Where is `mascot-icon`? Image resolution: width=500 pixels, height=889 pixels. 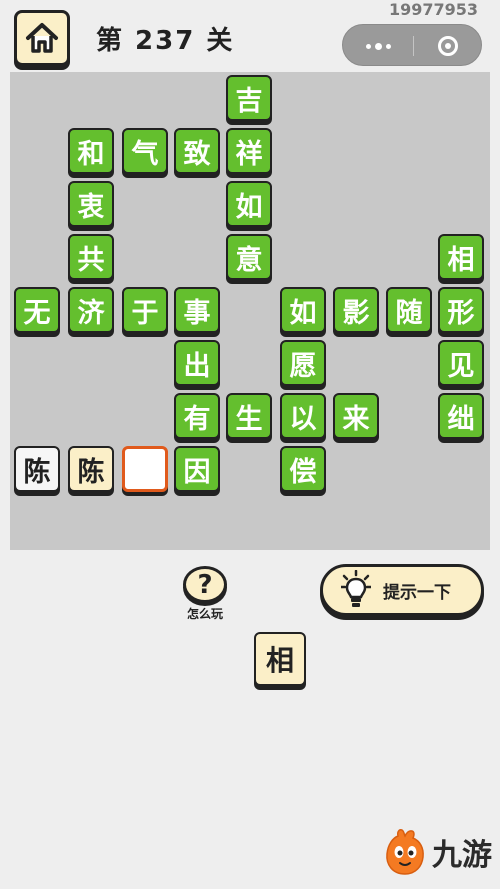 mascot-icon is located at coordinates (405, 852).